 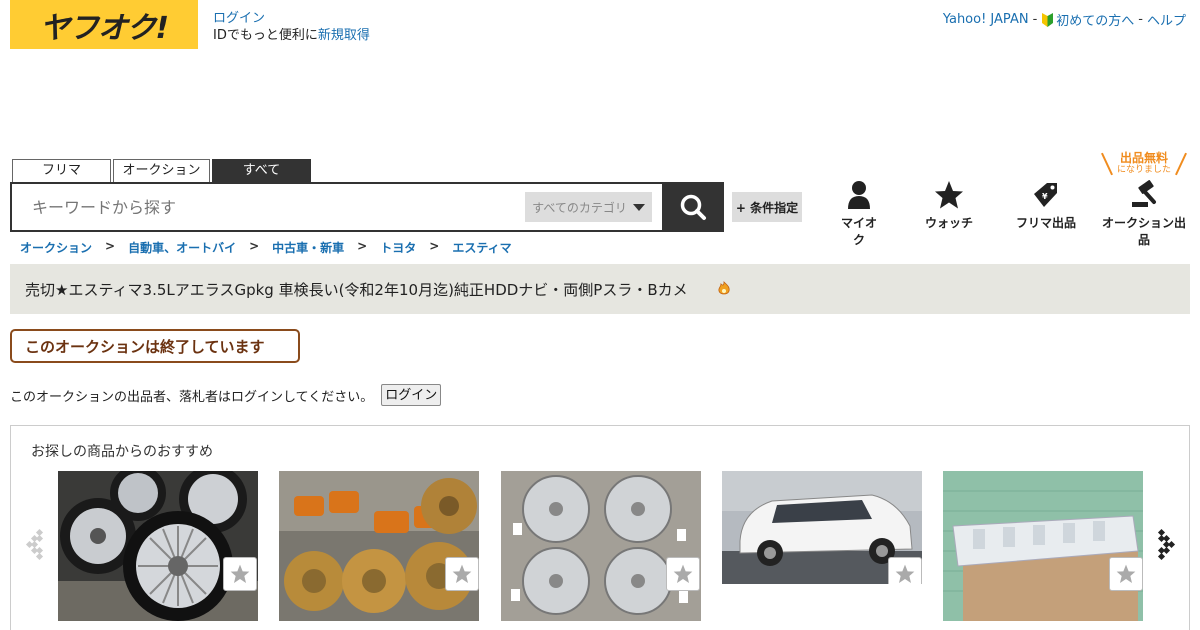 I want to click on price-tag-icon: ¥, so click(x=1045, y=195).